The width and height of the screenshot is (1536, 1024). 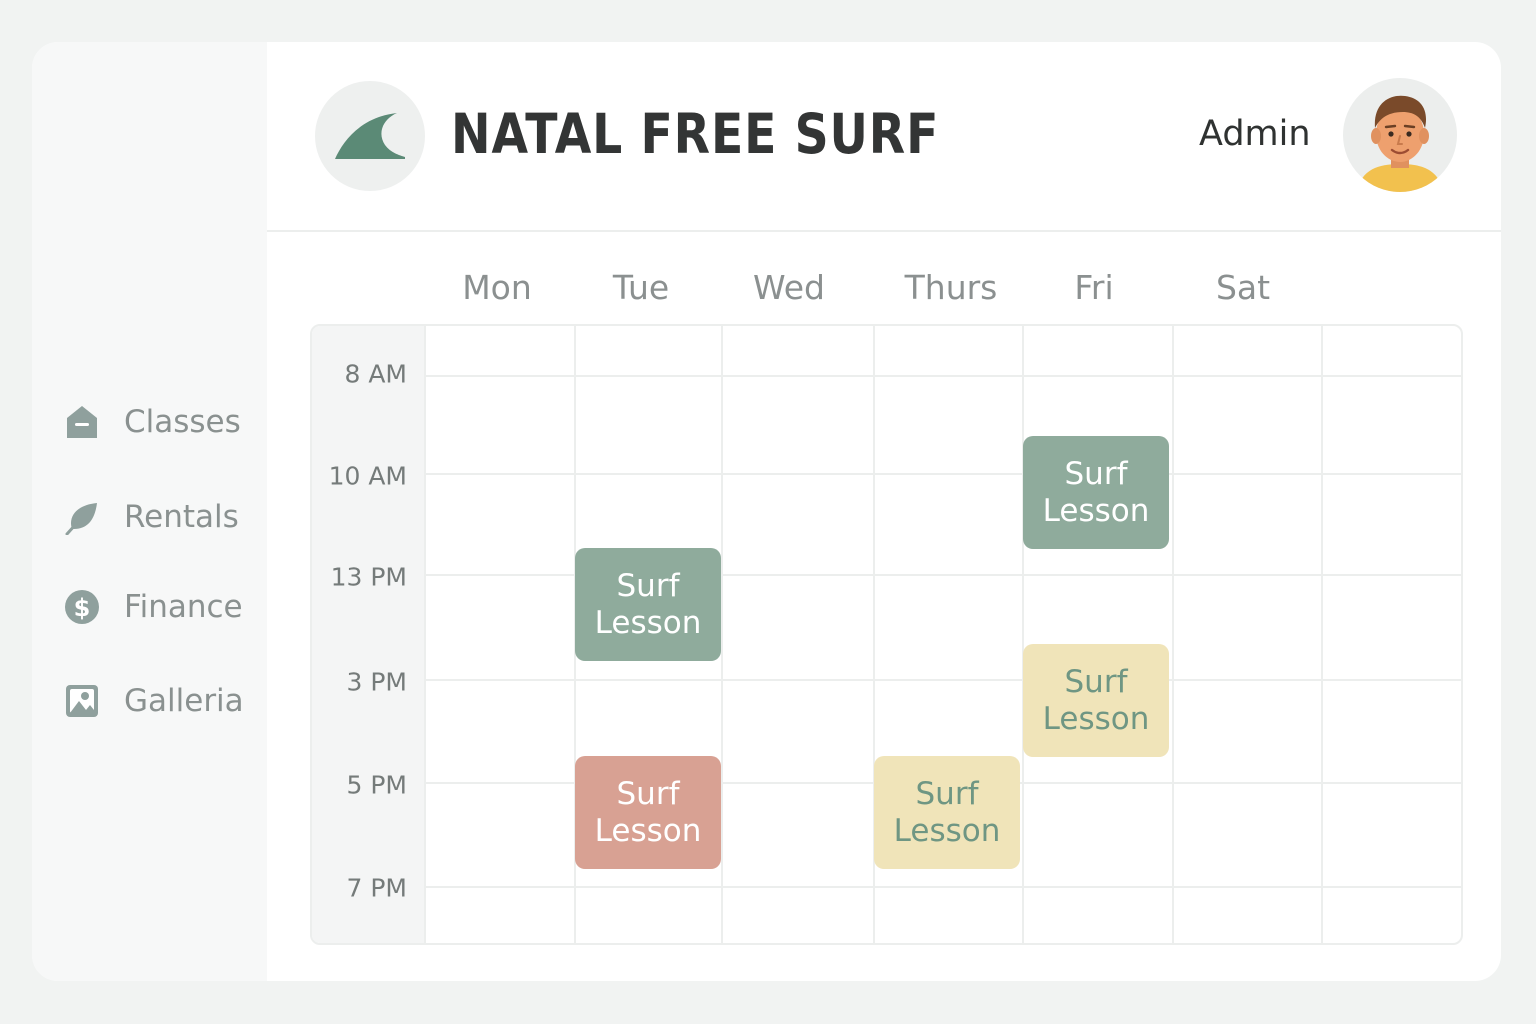 What do you see at coordinates (181, 517) in the screenshot?
I see `sidebar-item-label: Rentals` at bounding box center [181, 517].